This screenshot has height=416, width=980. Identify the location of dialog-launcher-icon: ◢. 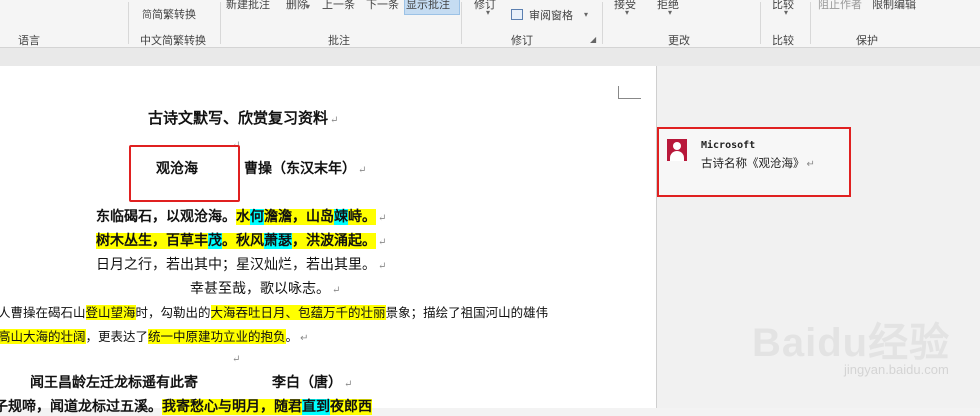
(593, 39).